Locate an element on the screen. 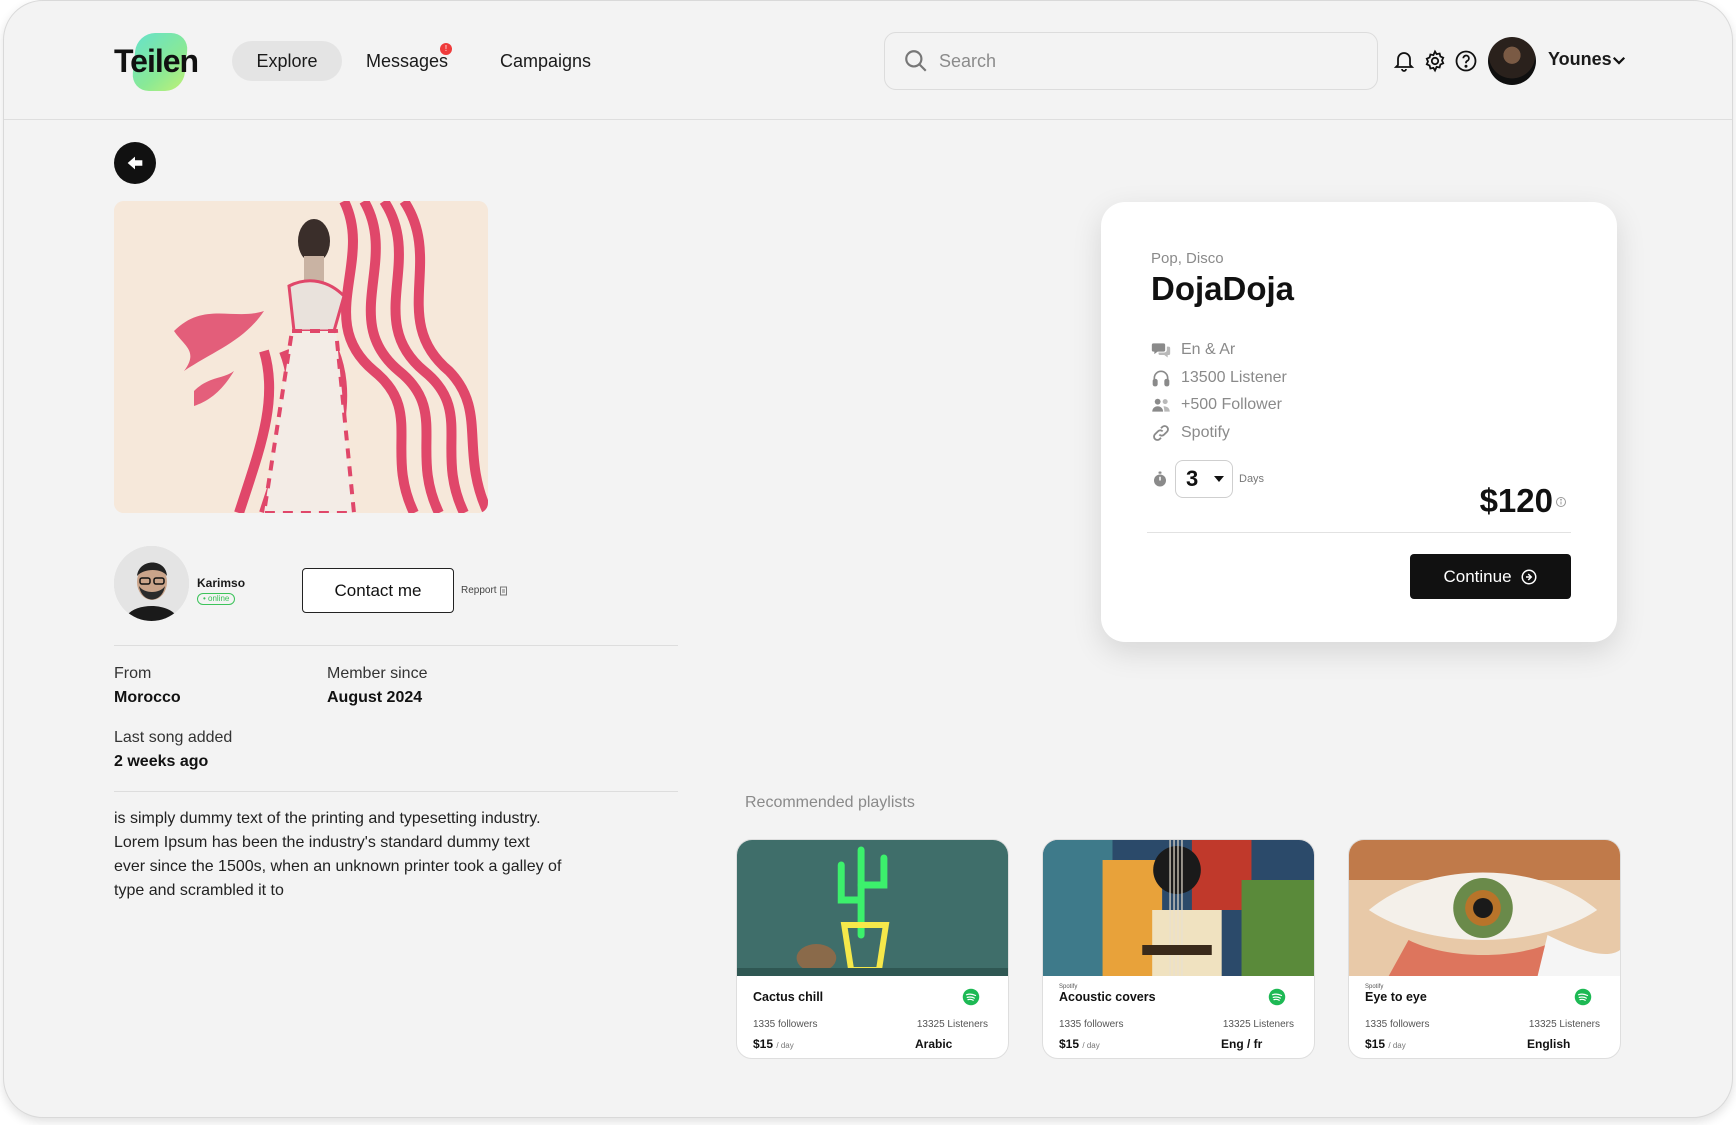 This screenshot has width=1736, height=1125. logo-text: Teilen is located at coordinates (156, 61).